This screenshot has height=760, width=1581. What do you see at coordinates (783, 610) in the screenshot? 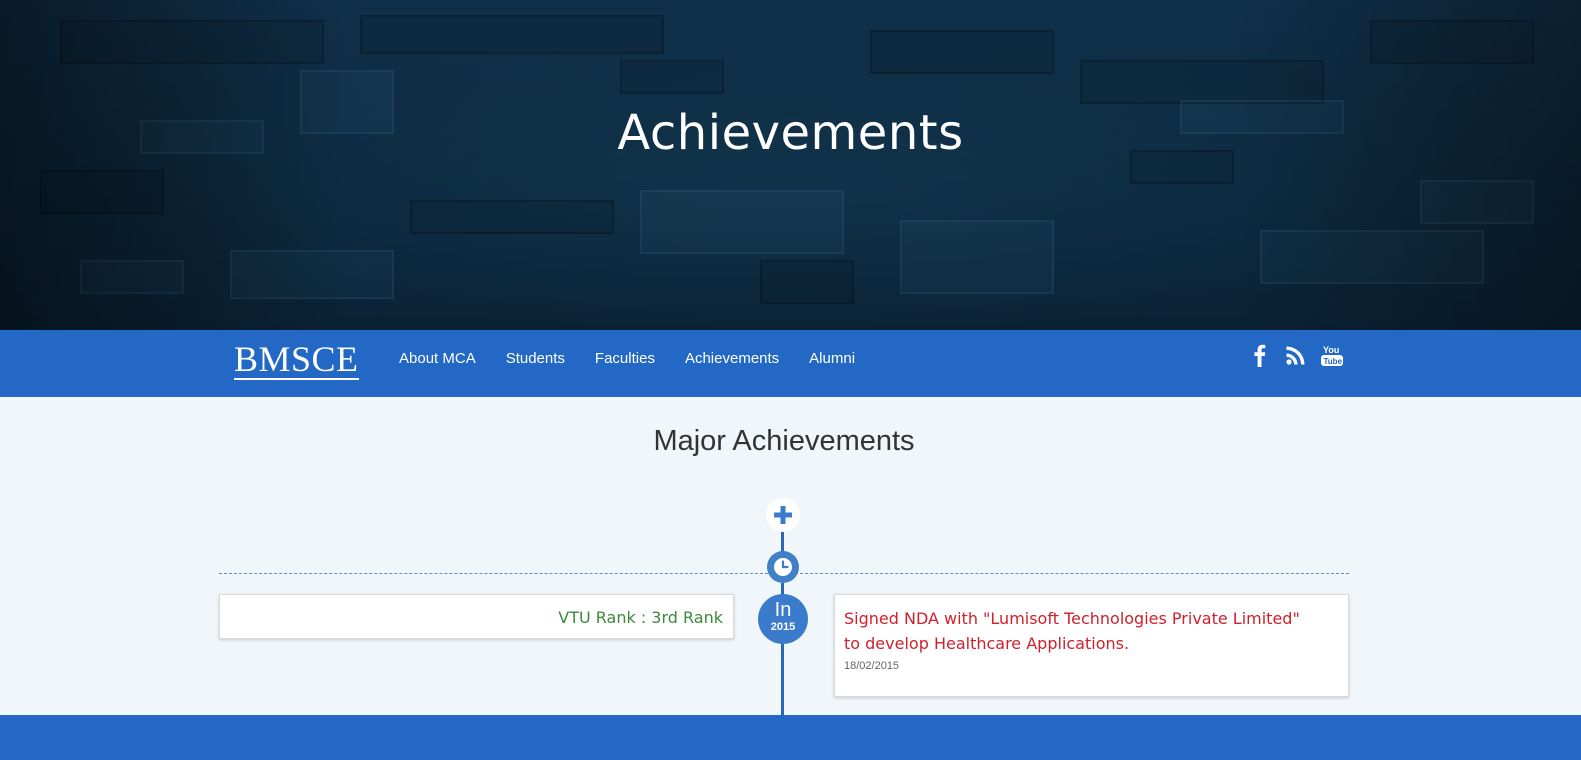
I see `year-prefix: In` at bounding box center [783, 610].